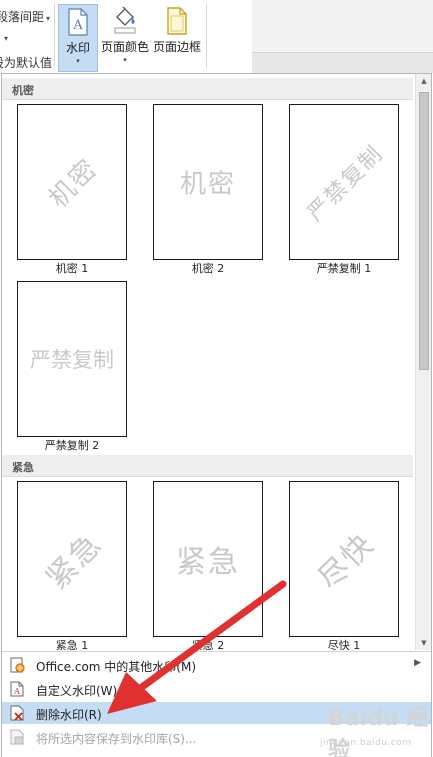 This screenshot has height=757, width=433. I want to click on paint-bucket-icon, so click(125, 19).